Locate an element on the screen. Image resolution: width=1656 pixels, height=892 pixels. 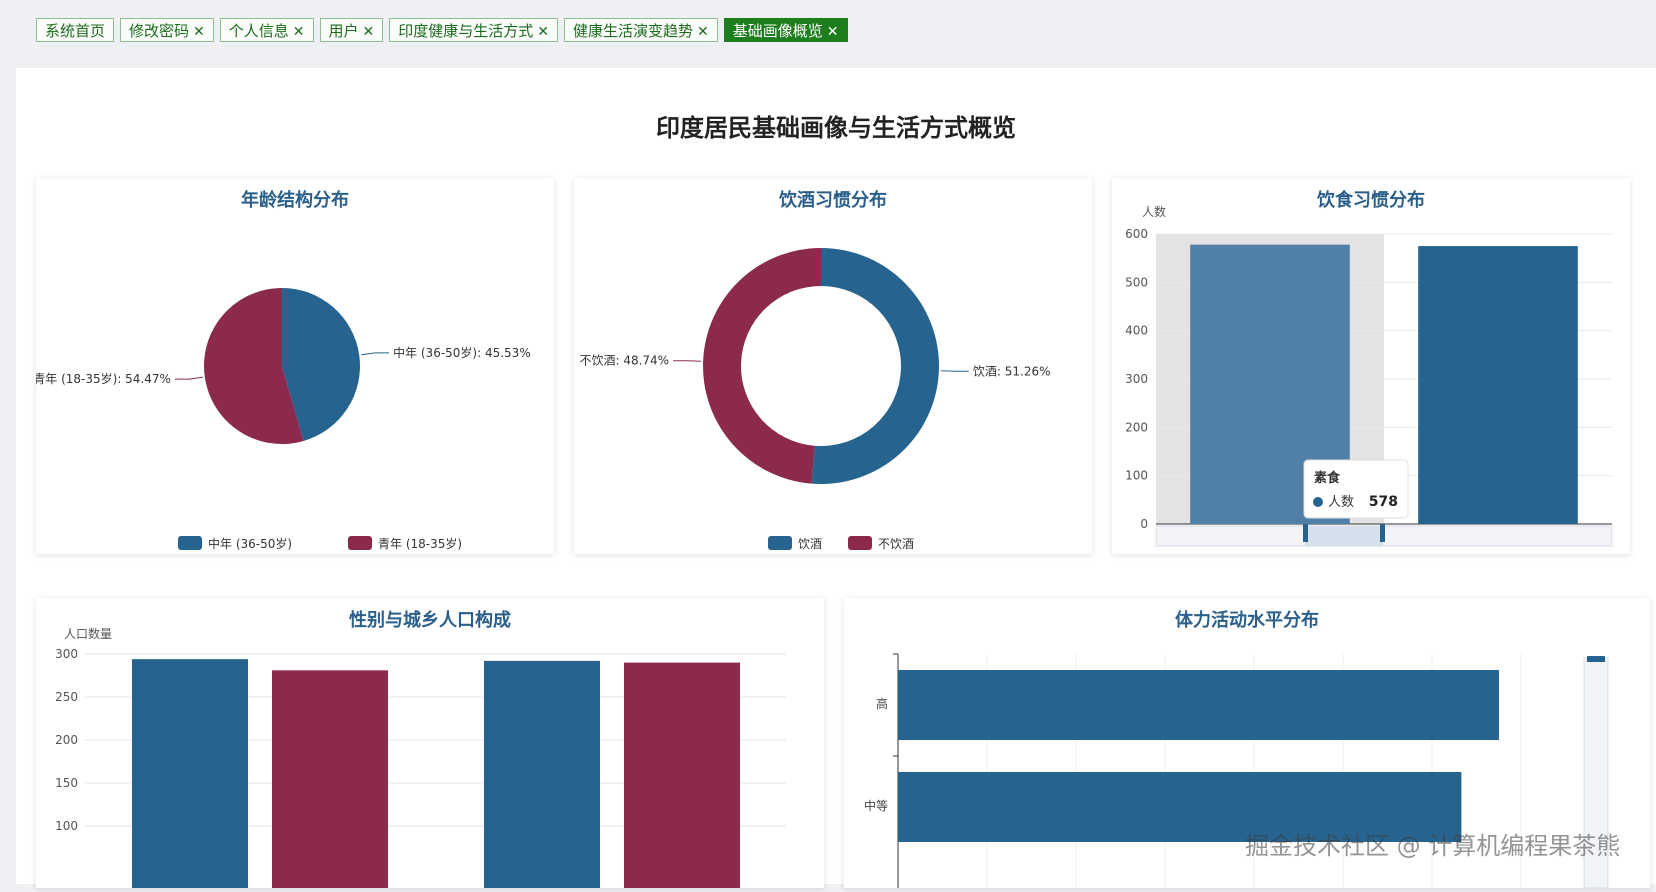
diet-habit-card: 饮食习惯分布 人数0100200300400500600素食非素食素食人数578 is located at coordinates (1371, 366).